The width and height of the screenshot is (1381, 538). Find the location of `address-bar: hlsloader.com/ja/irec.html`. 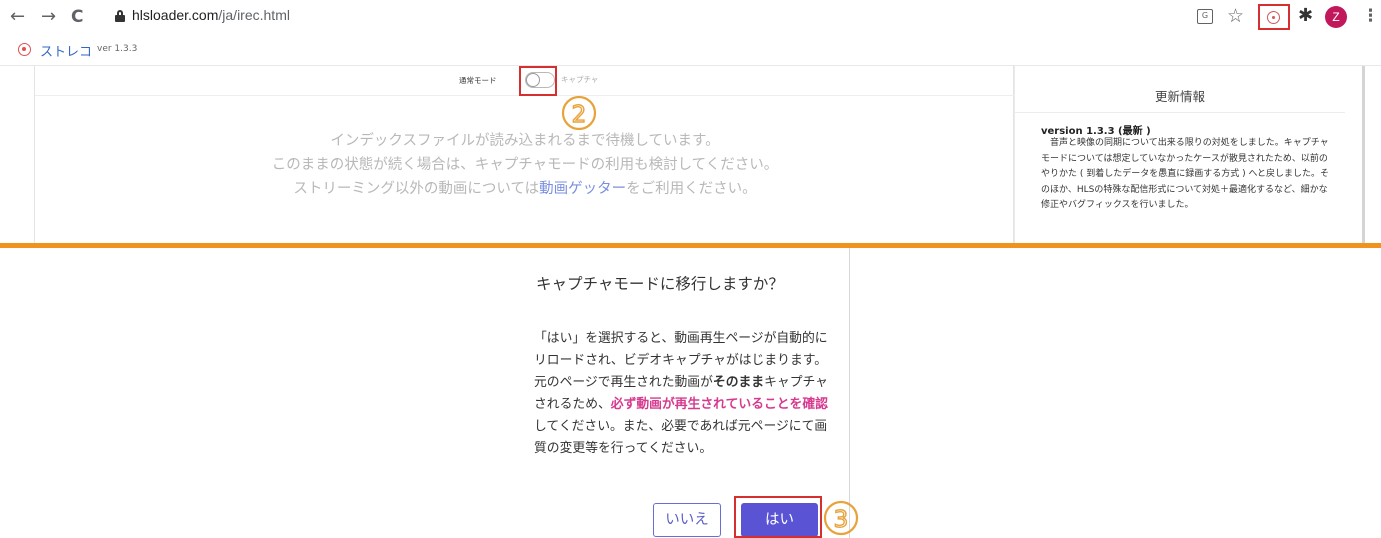

address-bar: hlsloader.com/ja/irec.html is located at coordinates (660, 17).